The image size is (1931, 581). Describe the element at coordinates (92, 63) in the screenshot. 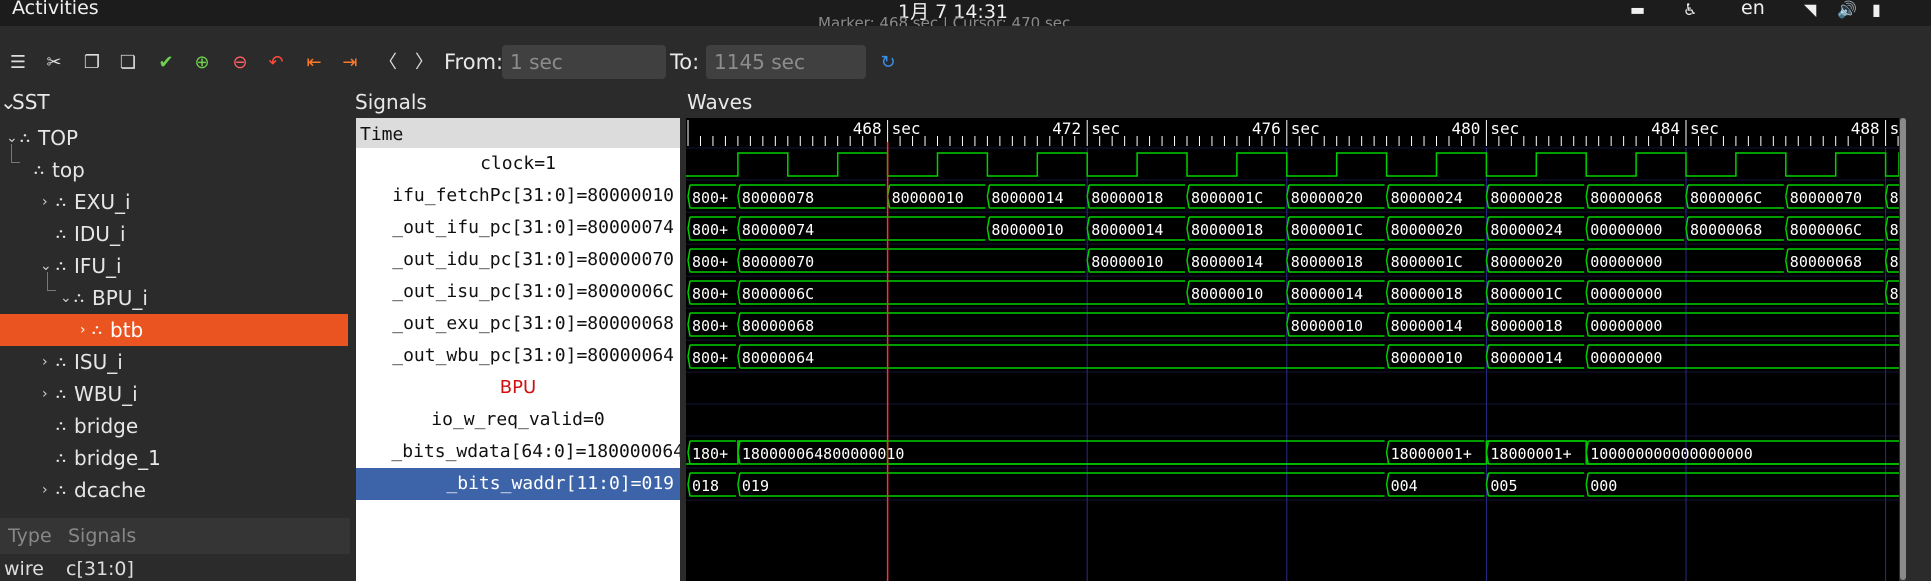

I see `copy-icon: ❐` at that location.